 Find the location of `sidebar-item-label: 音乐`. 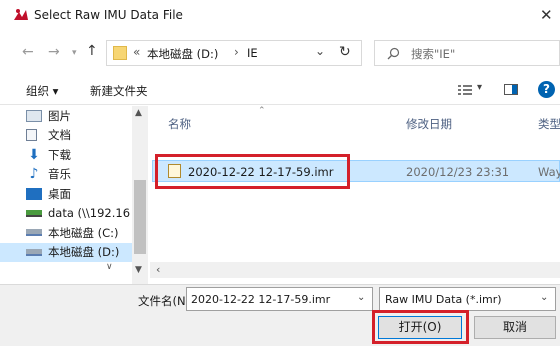

sidebar-item-label: 音乐 is located at coordinates (59, 174).